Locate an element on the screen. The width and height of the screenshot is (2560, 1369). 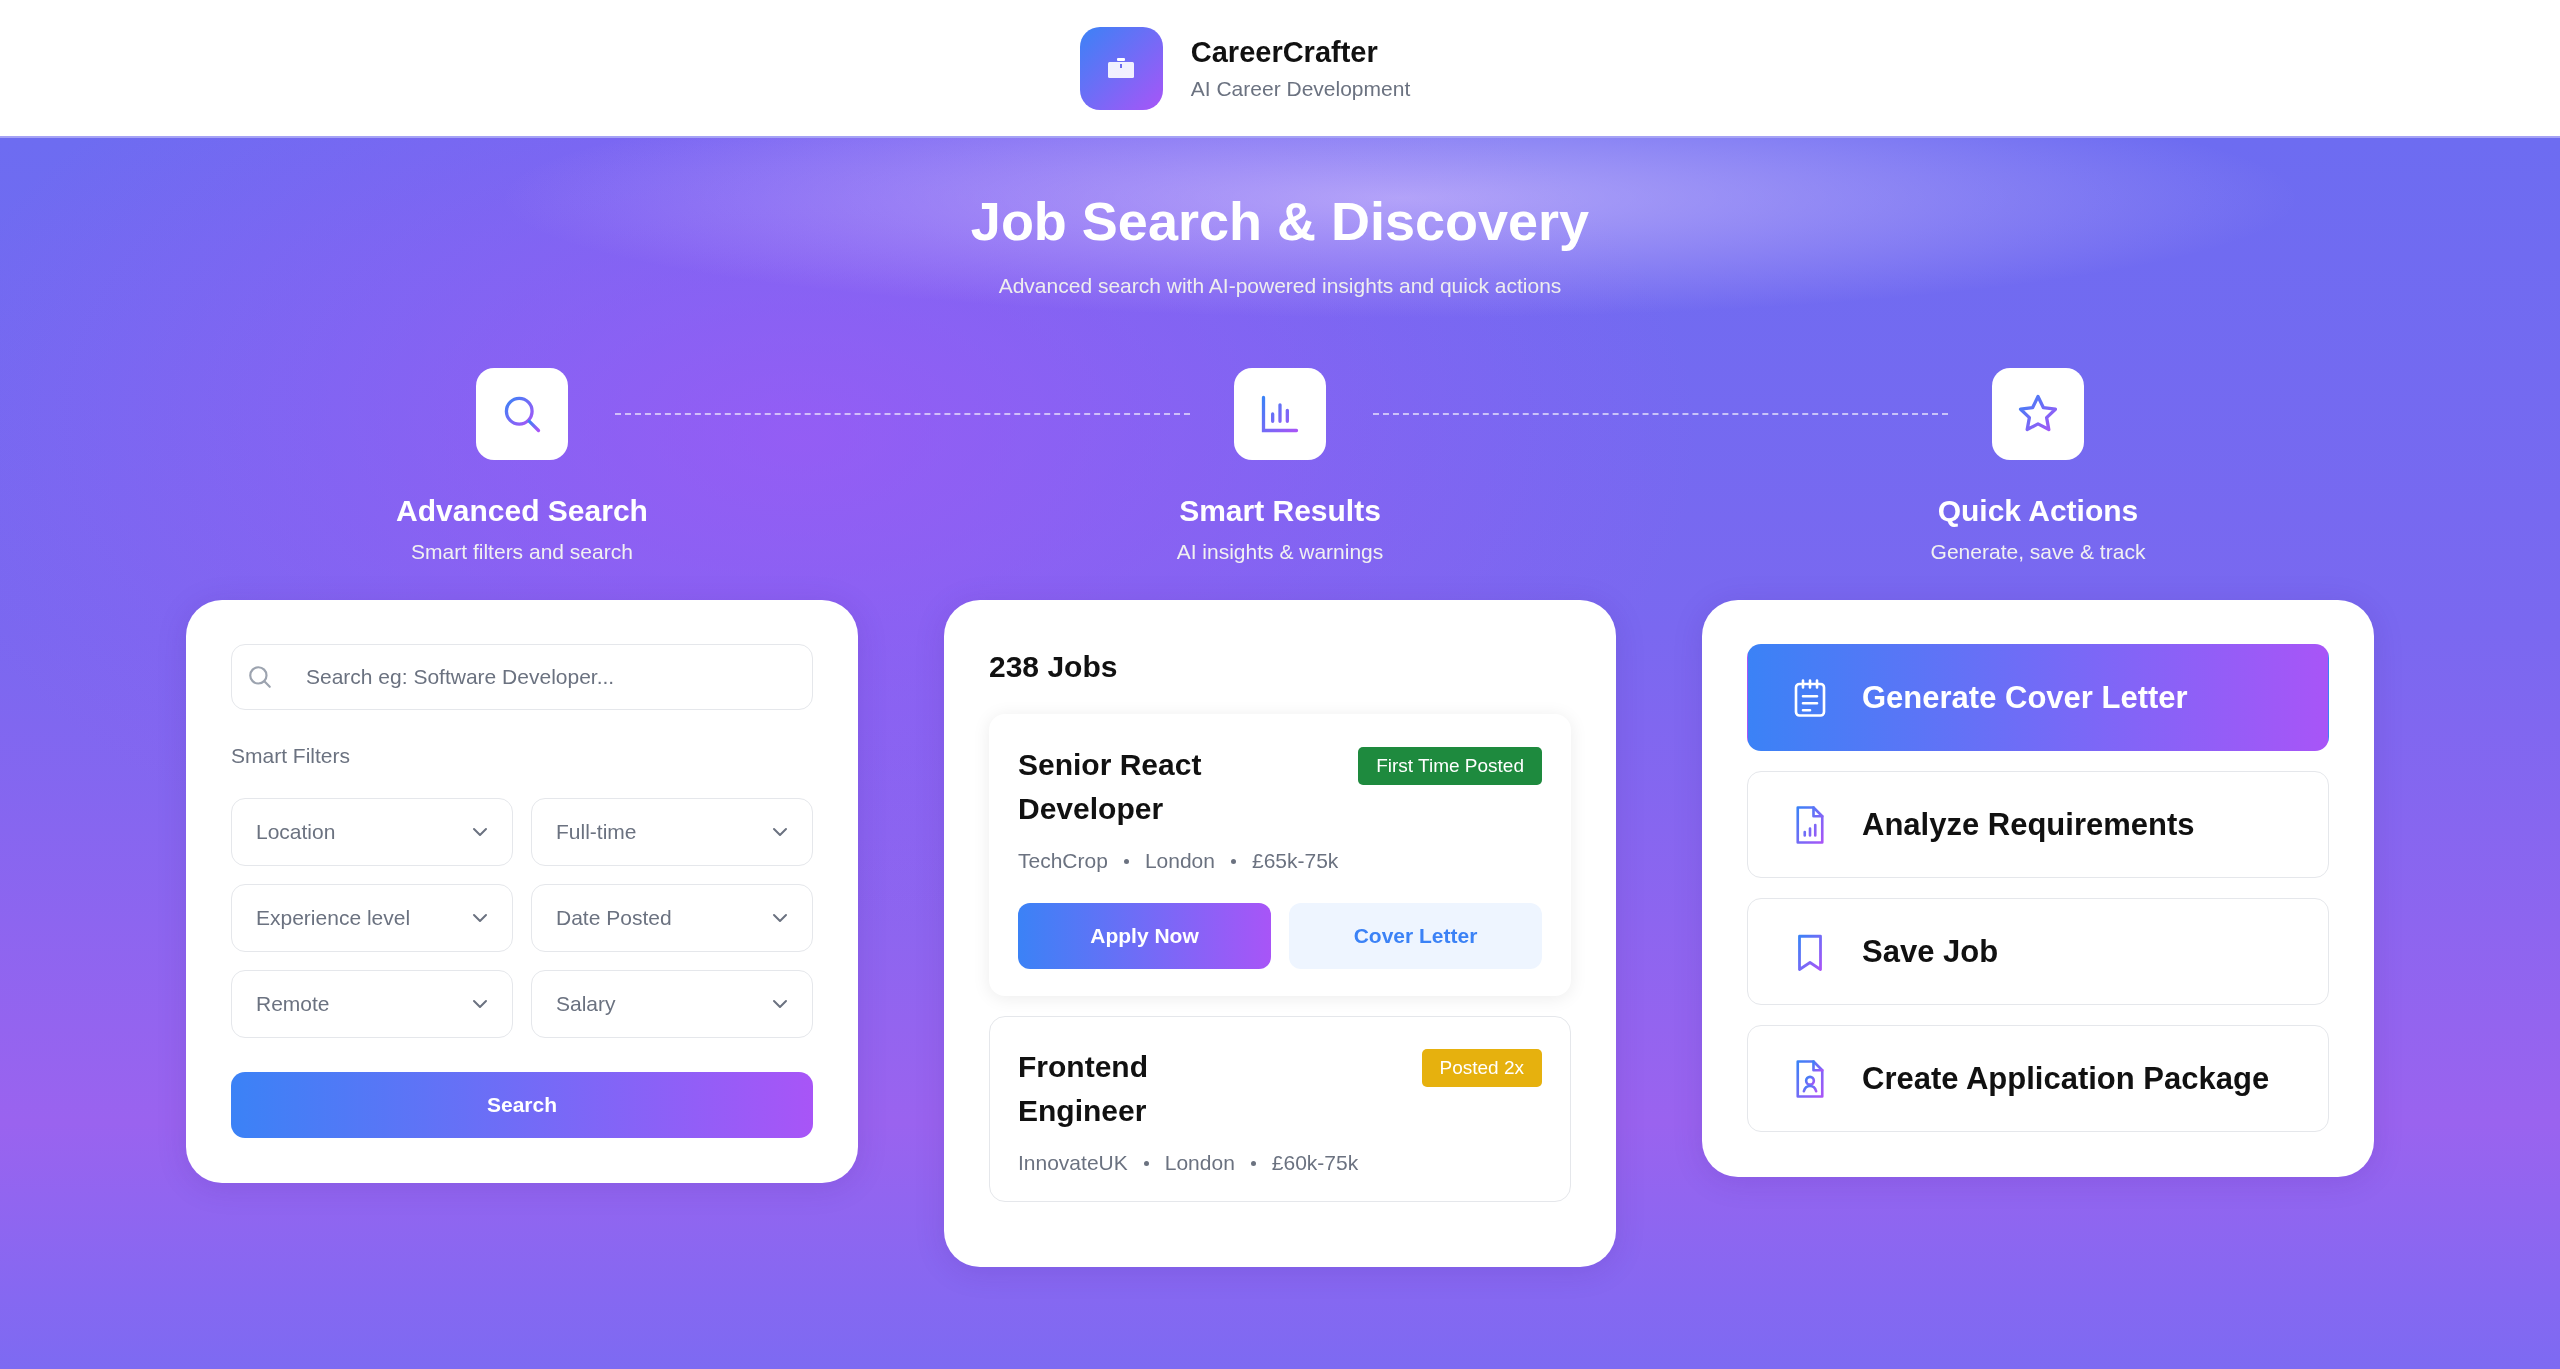
job-card: Frontend Engineer Posted 2x InnovateUK London £60k-75k is located at coordinates (1280, 1109).